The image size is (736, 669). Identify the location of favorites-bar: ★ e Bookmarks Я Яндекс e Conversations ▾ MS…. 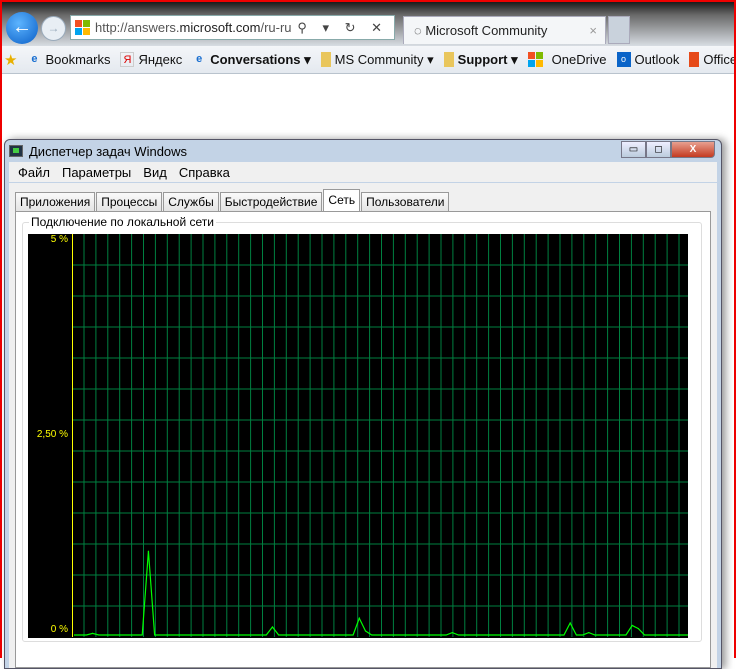
(368, 60).